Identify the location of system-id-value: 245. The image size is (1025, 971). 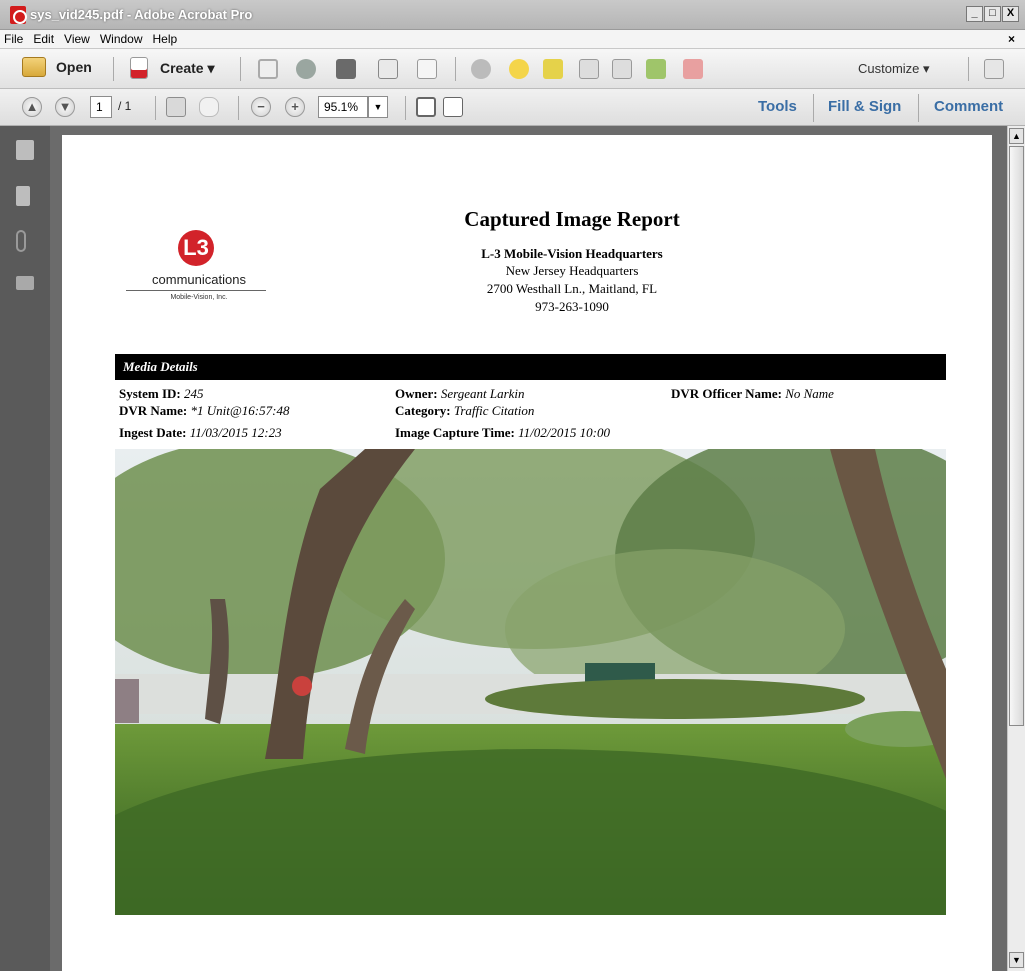
(194, 393).